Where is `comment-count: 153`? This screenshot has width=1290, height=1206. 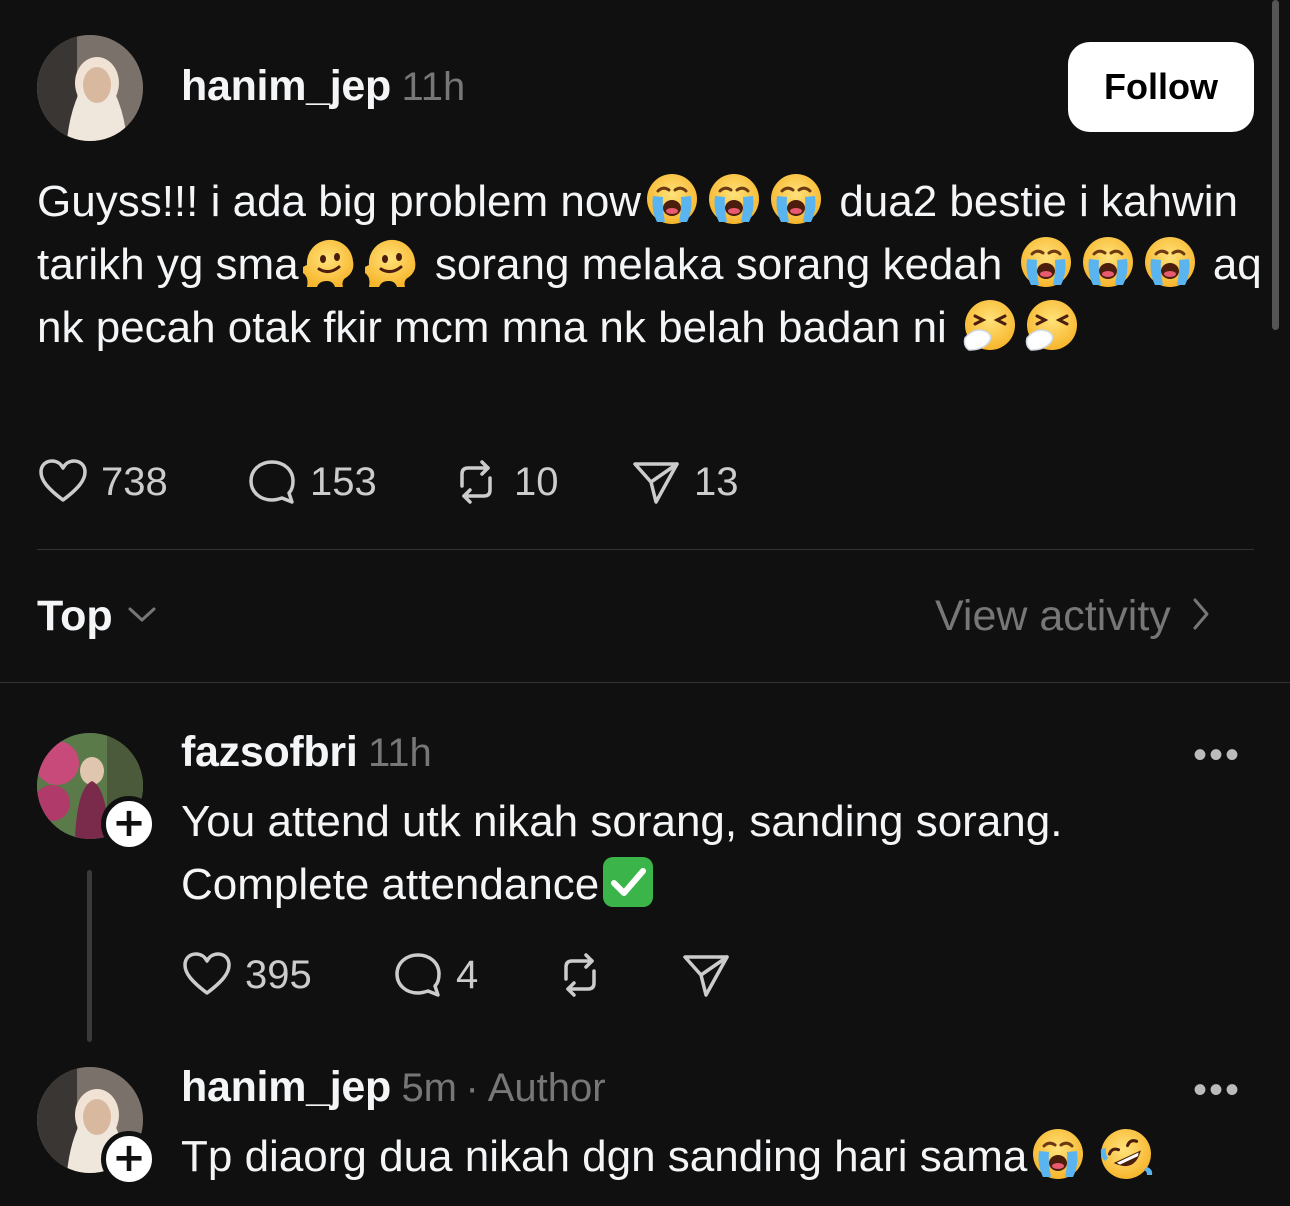 comment-count: 153 is located at coordinates (343, 481).